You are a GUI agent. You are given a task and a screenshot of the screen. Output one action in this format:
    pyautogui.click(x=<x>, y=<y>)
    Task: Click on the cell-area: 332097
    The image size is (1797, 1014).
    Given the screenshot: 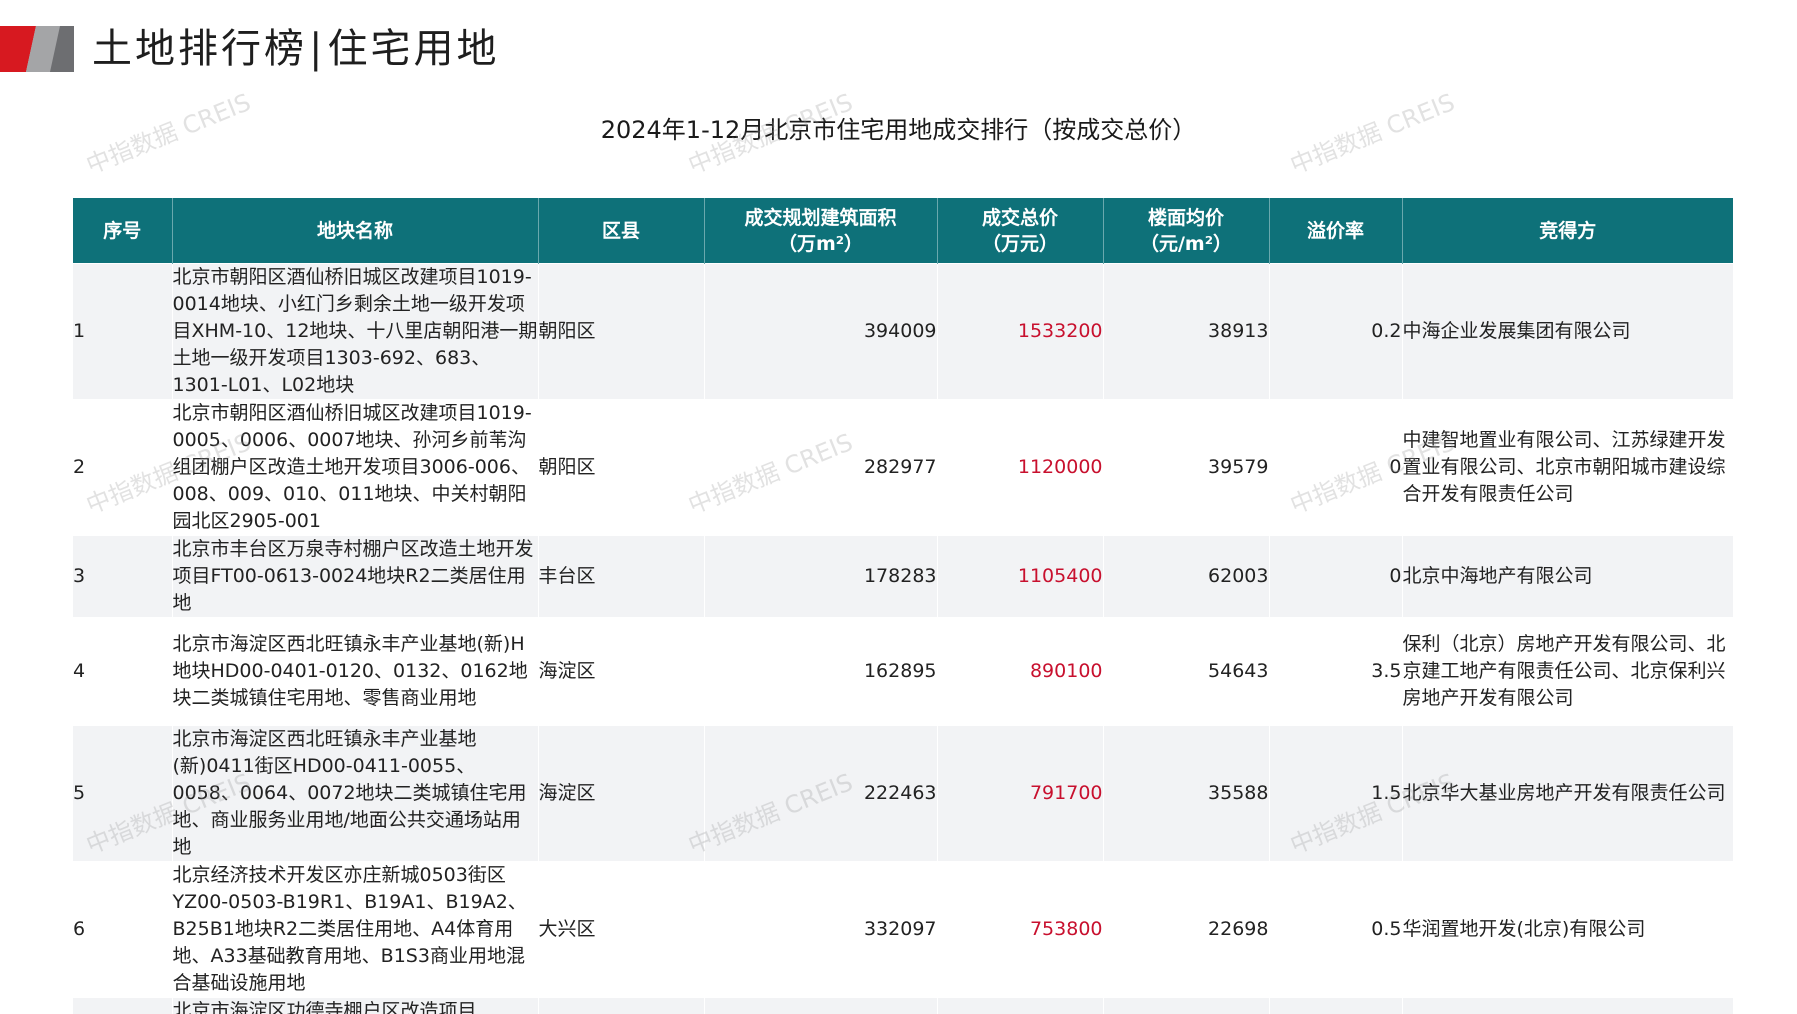 What is the action you would take?
    pyautogui.click(x=820, y=930)
    